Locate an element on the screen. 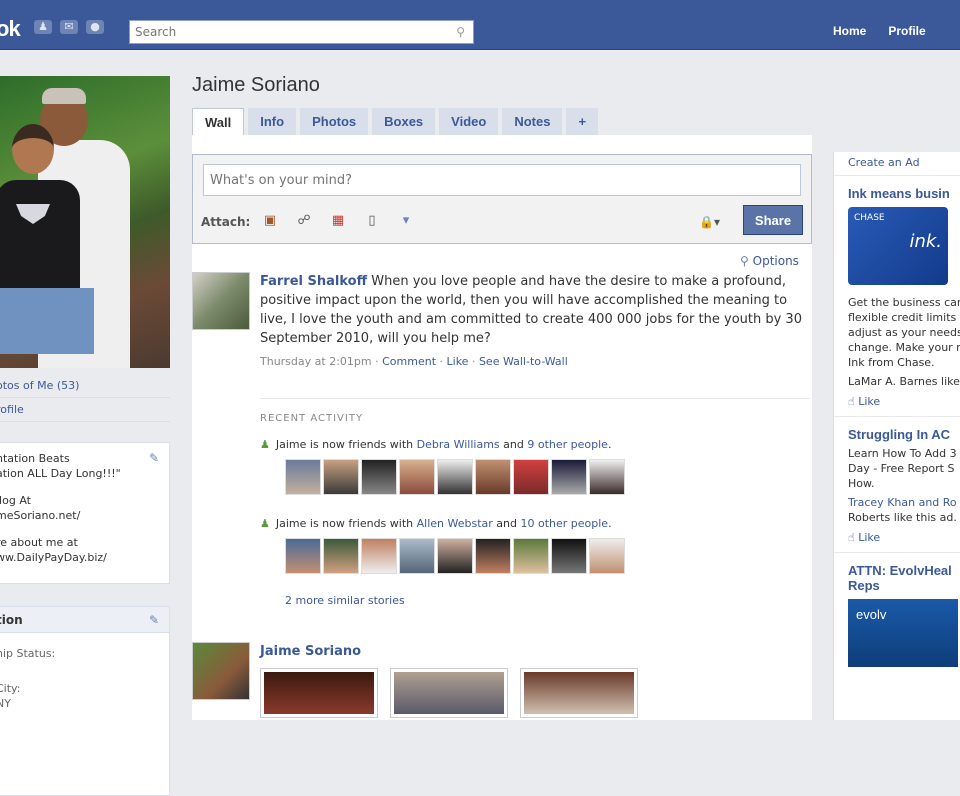 The height and width of the screenshot is (796, 960). ad-body-line: Get the business car is located at coordinates (904, 302).